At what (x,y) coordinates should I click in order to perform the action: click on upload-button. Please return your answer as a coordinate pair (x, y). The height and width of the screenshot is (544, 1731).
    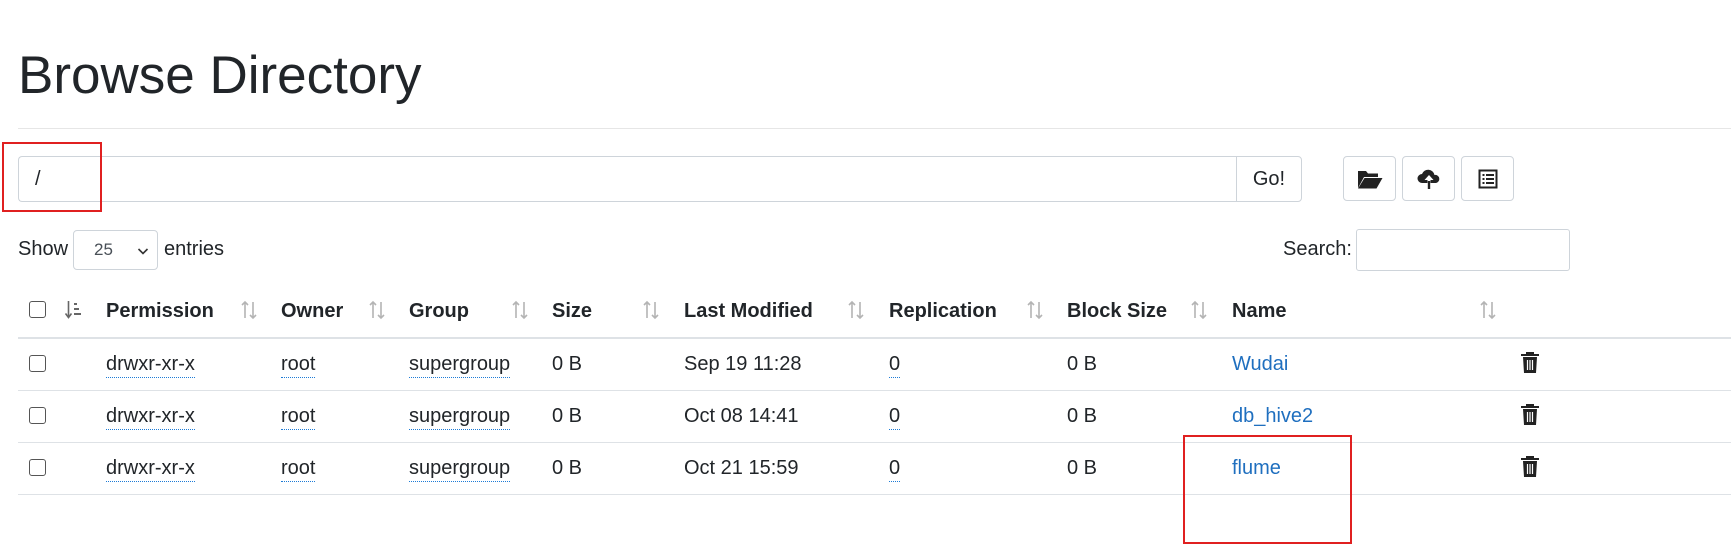
    Looking at the image, I should click on (1428, 178).